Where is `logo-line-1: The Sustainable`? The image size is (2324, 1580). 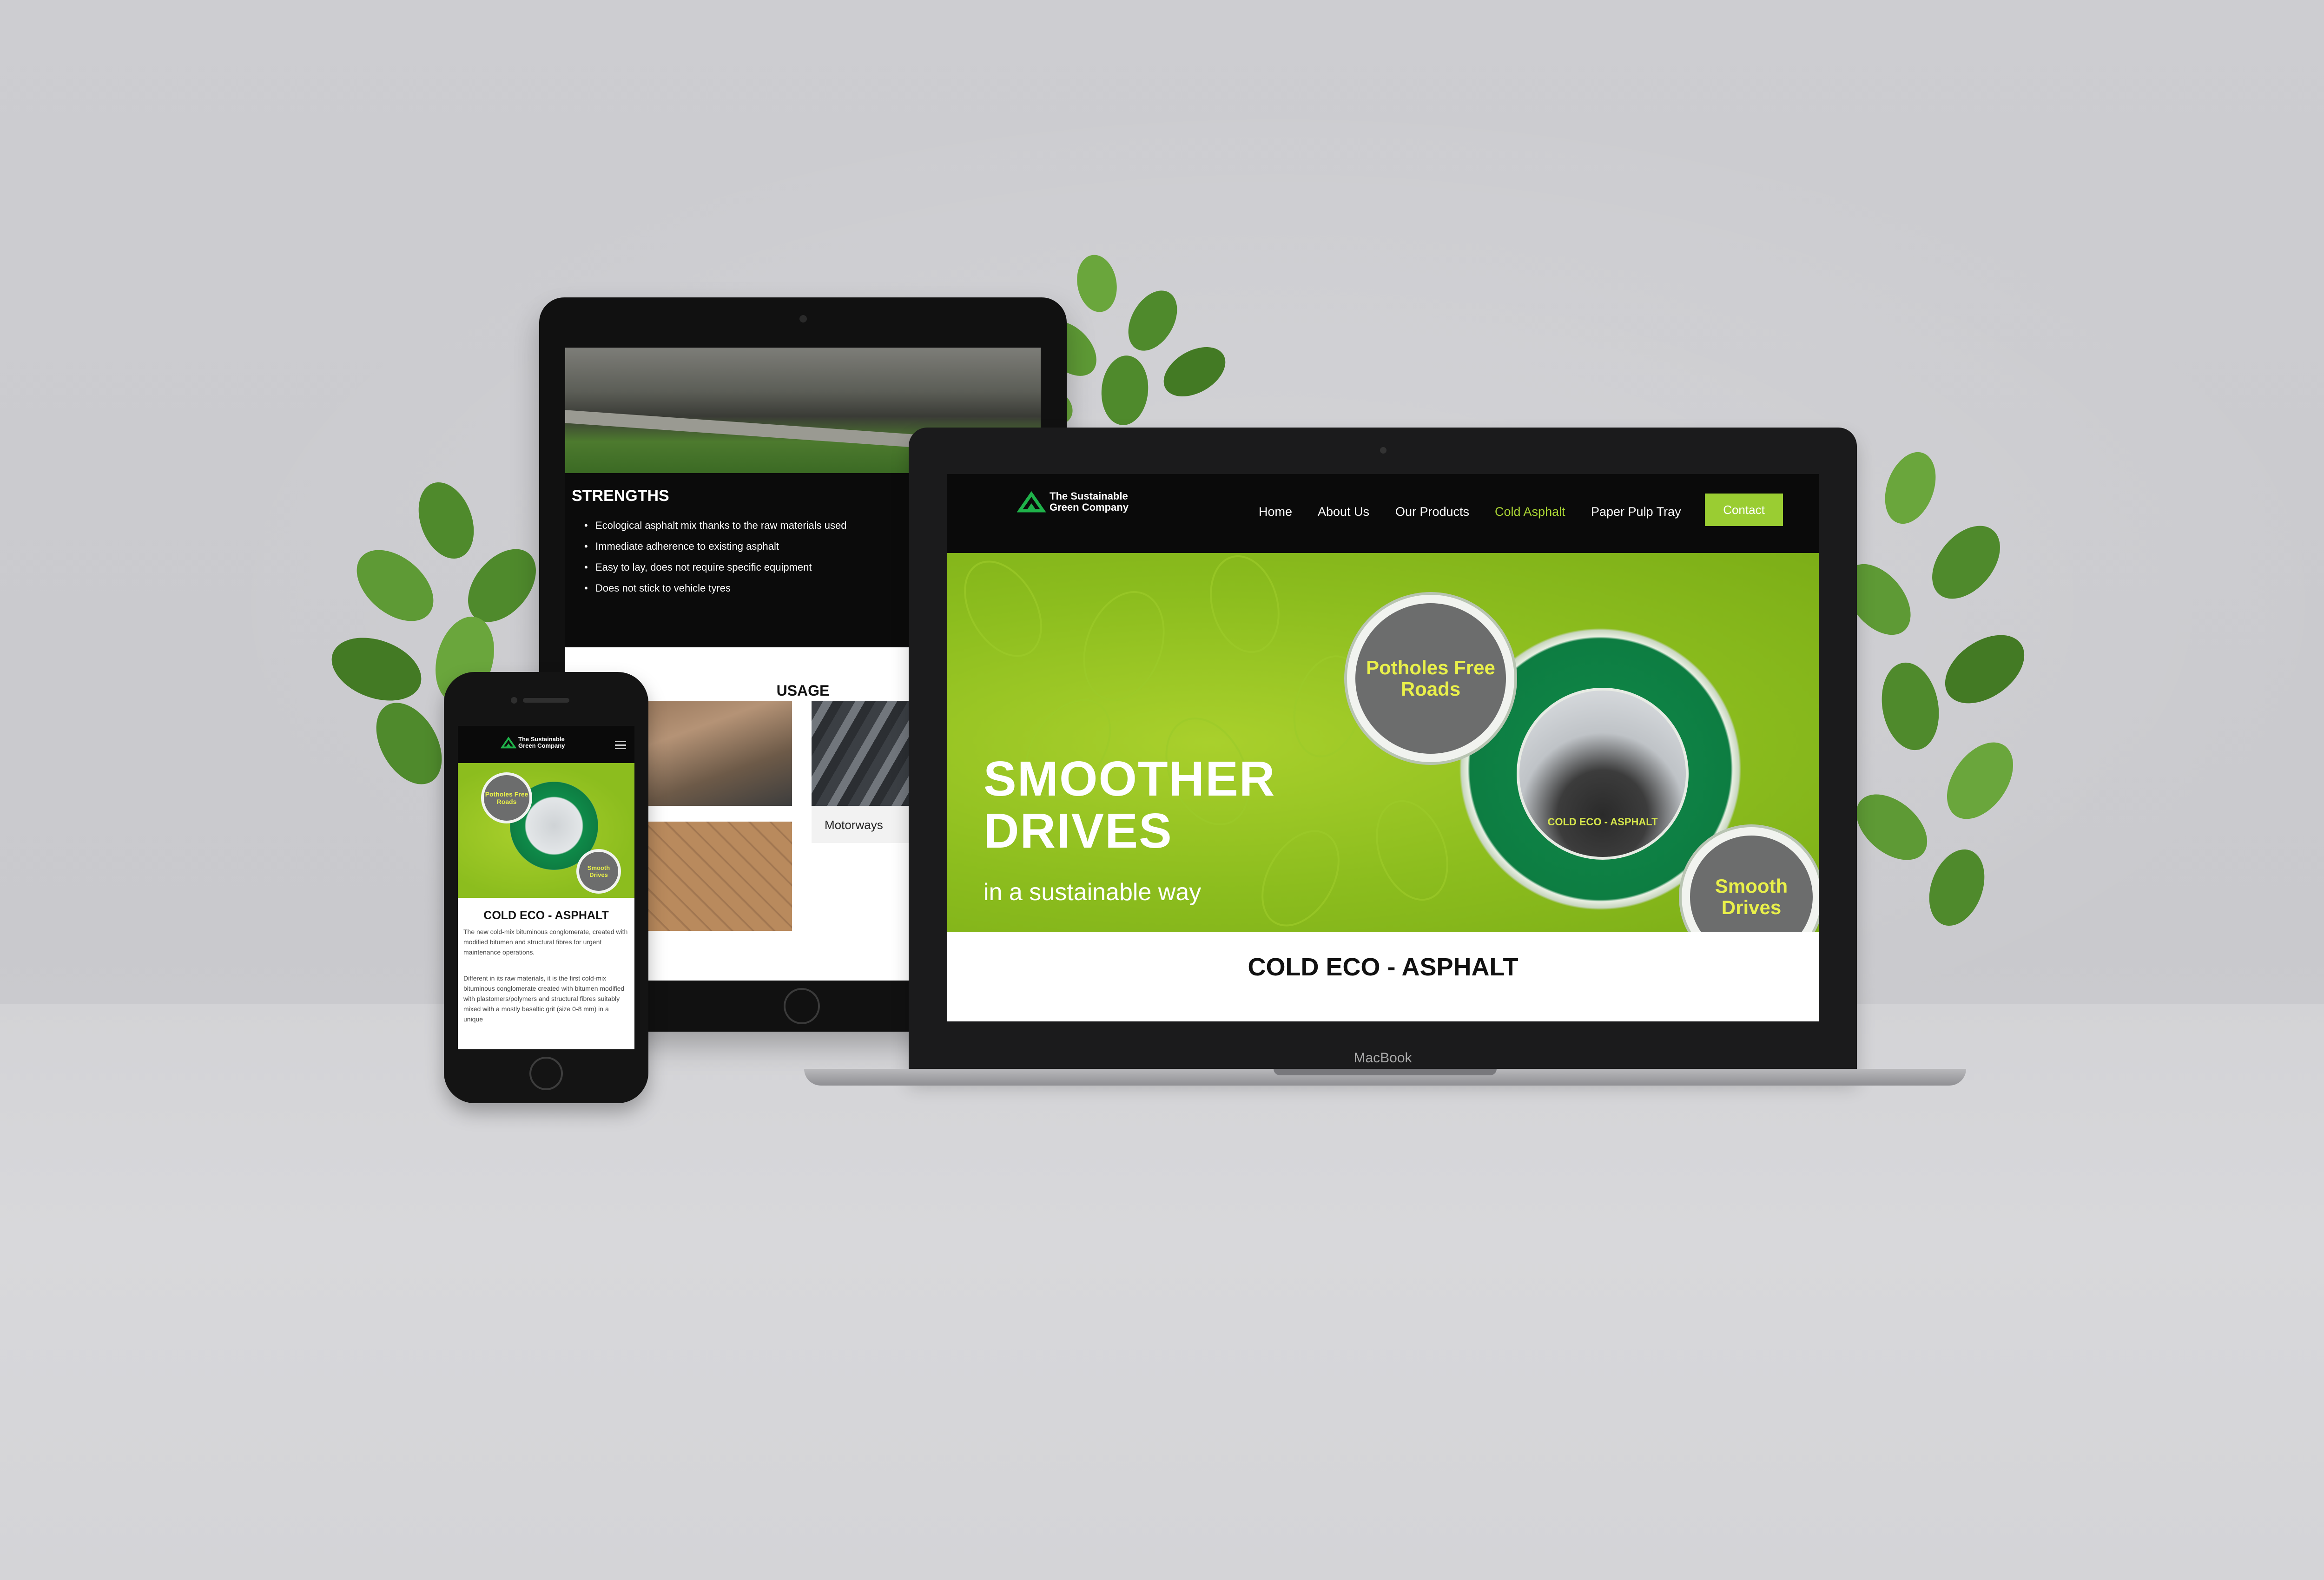
logo-line-1: The Sustainable is located at coordinates (1089, 496).